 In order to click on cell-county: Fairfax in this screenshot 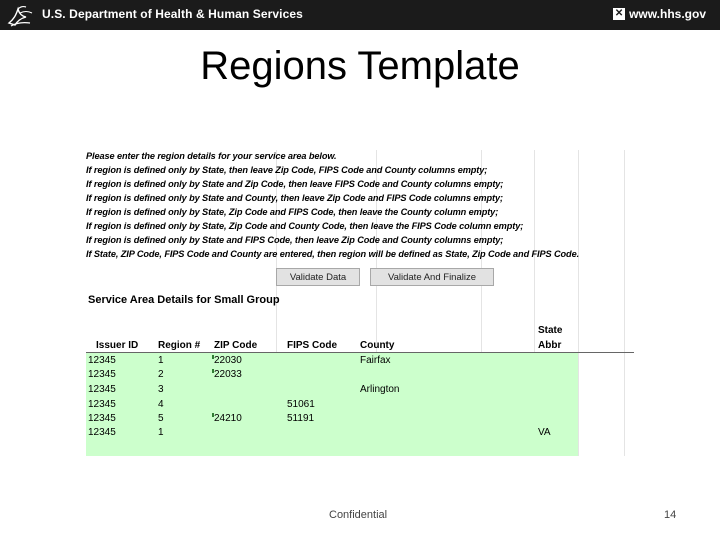, I will do `click(375, 360)`.